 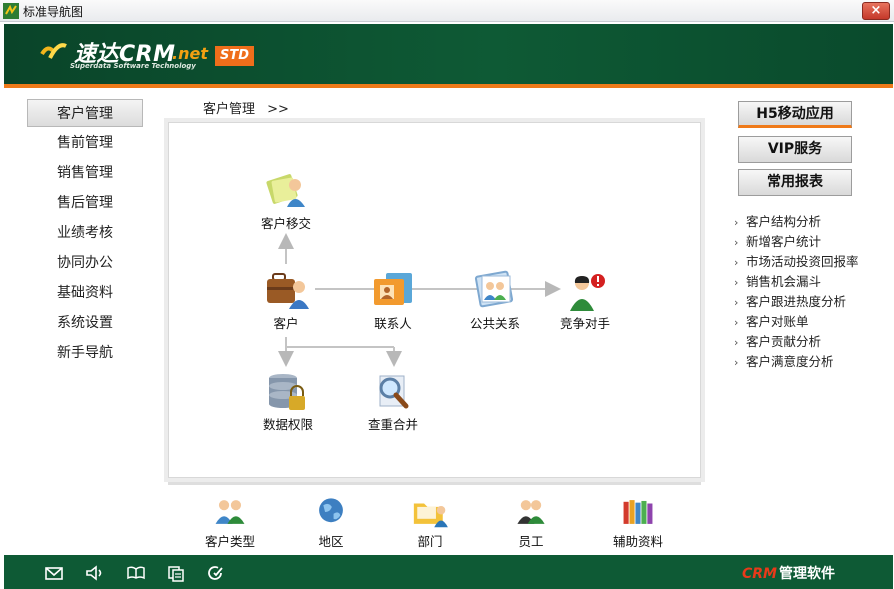 I want to click on nav-item-presales: 售前管理, so click(x=85, y=143).